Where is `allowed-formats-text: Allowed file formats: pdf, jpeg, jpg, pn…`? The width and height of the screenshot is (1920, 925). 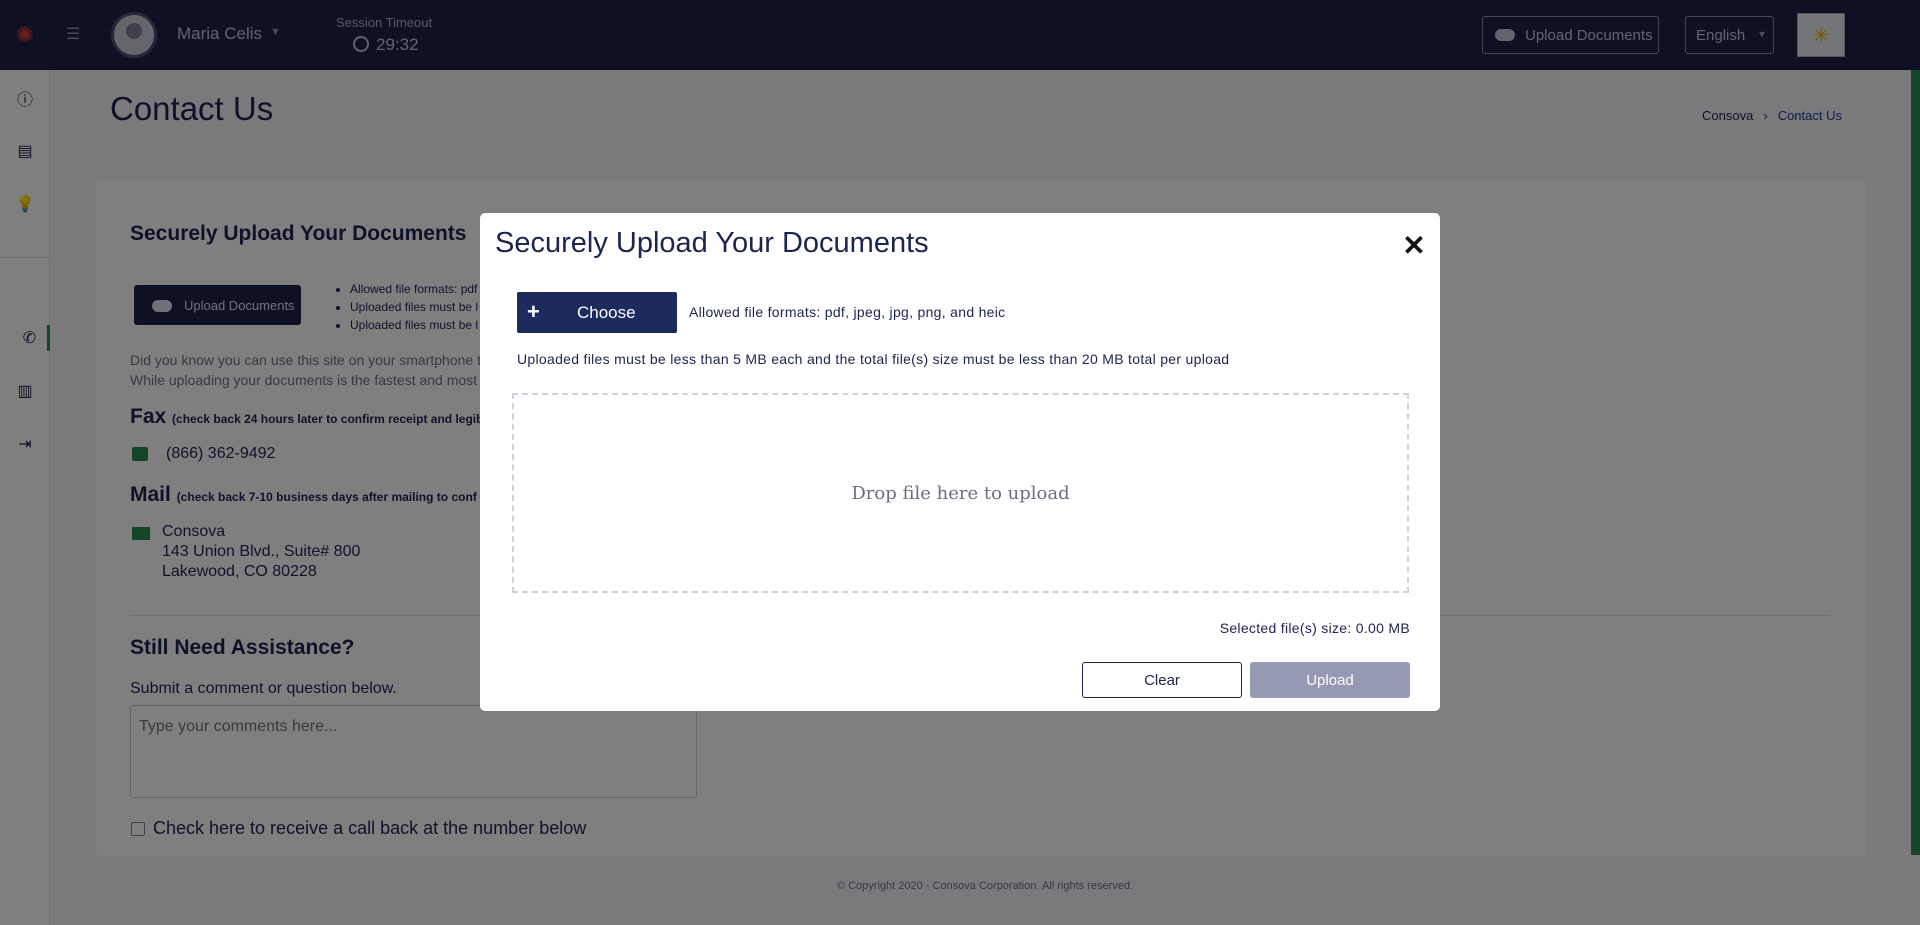
allowed-formats-text: Allowed file formats: pdf, jpeg, jpg, pn… is located at coordinates (847, 312).